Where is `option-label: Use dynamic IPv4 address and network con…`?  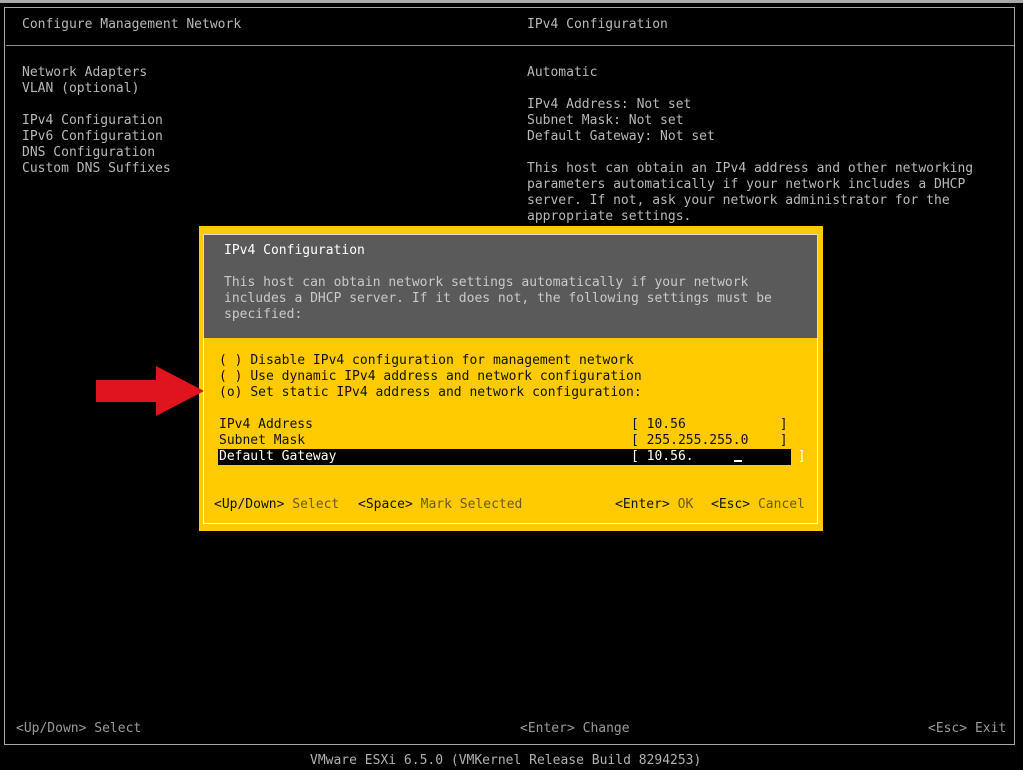
option-label: Use dynamic IPv4 address and network con… is located at coordinates (446, 376).